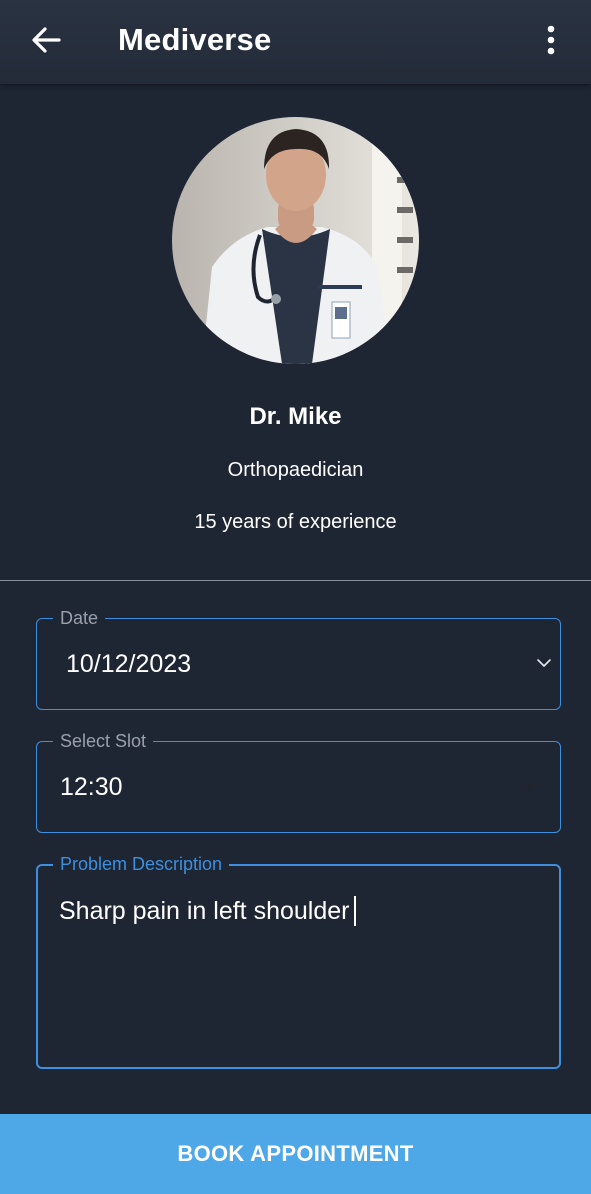  I want to click on back-button, so click(46, 40).